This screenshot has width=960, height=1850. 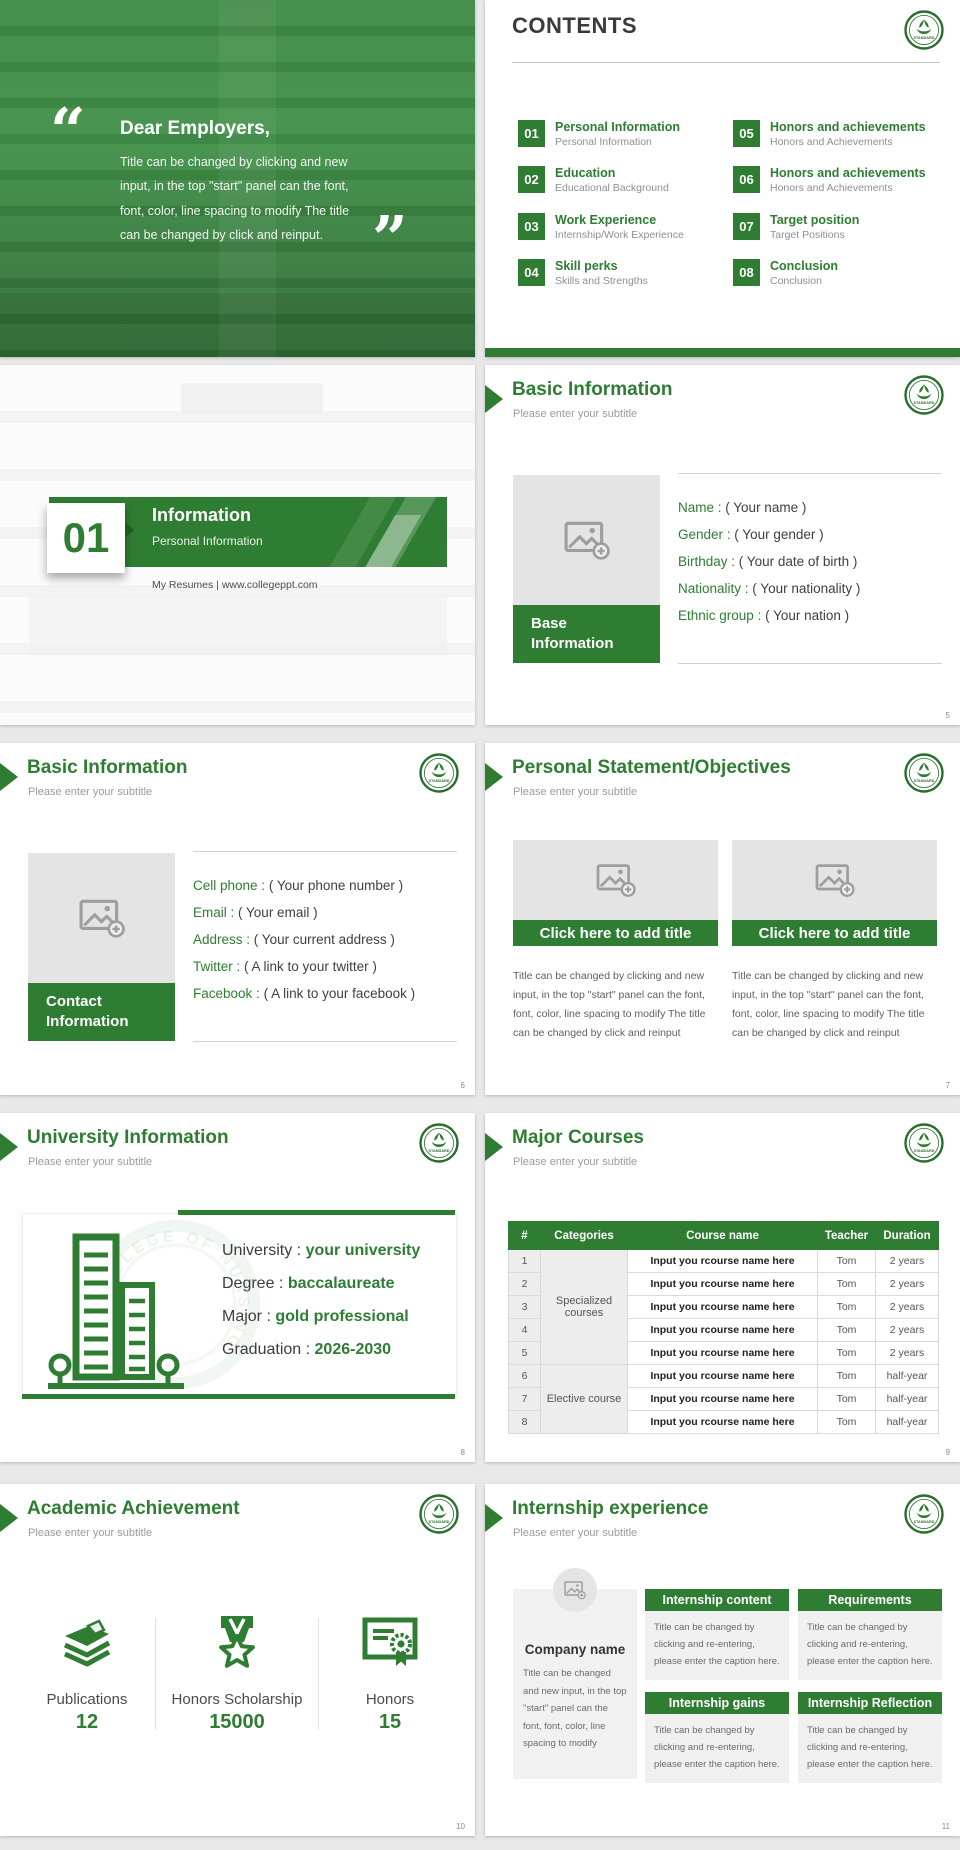 What do you see at coordinates (578, 1137) in the screenshot?
I see `slide-title: Major Courses` at bounding box center [578, 1137].